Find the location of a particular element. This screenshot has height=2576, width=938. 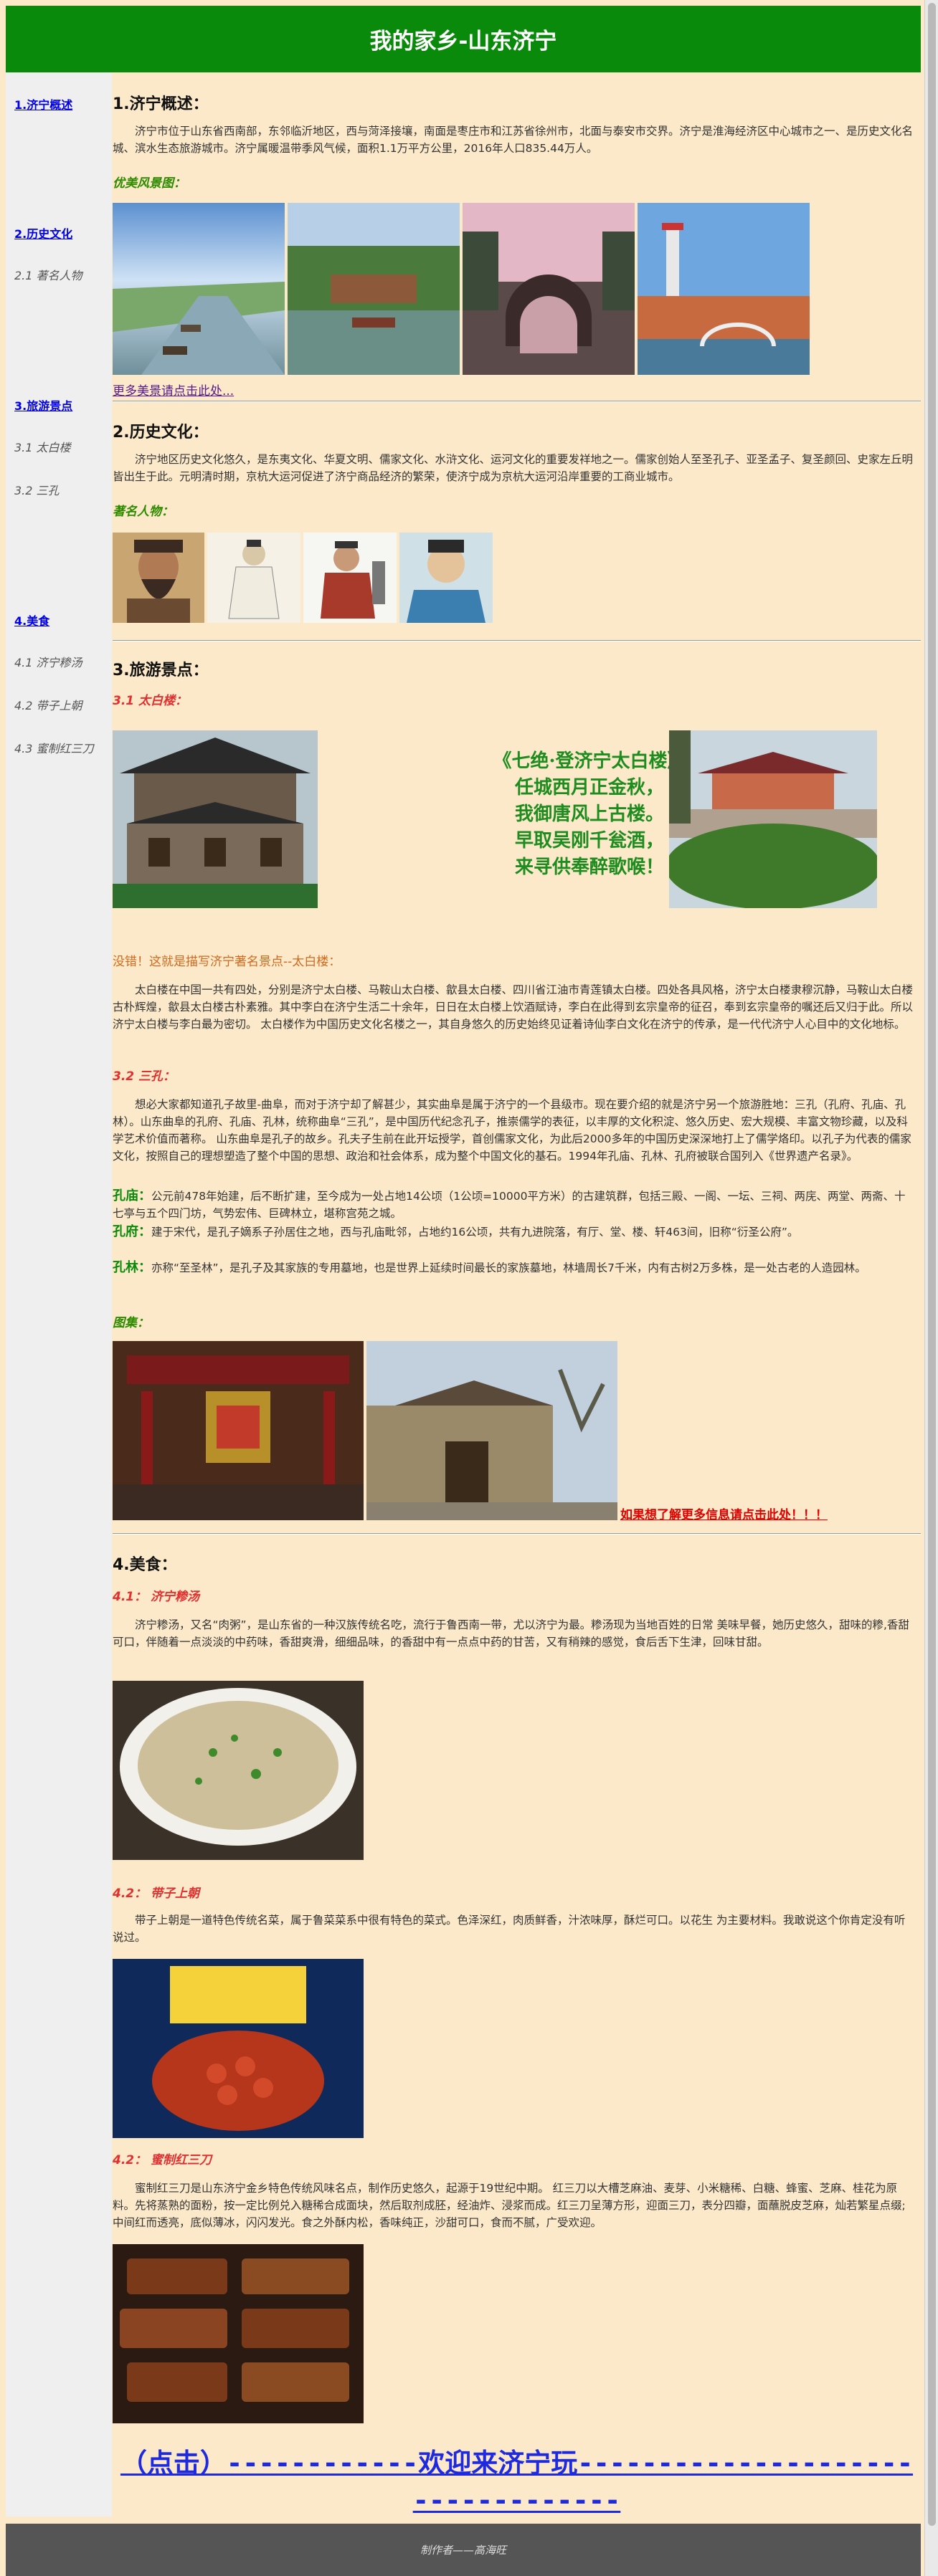

hong-sandao-subtitle: 4.2： 蜜制红三刀 is located at coordinates (162, 2160).